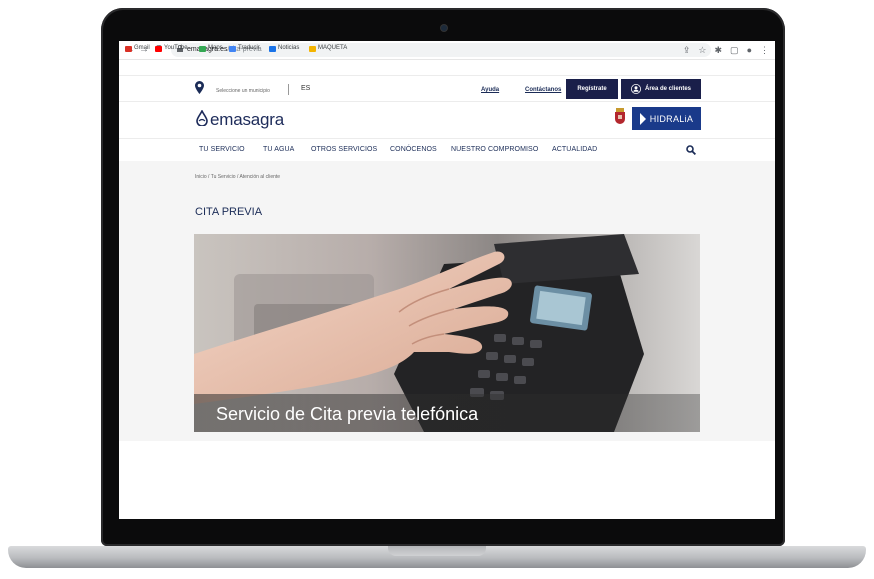 Image resolution: width=874 pixels, height=579 pixels. What do you see at coordinates (444, 28) in the screenshot?
I see `camera-icon` at bounding box center [444, 28].